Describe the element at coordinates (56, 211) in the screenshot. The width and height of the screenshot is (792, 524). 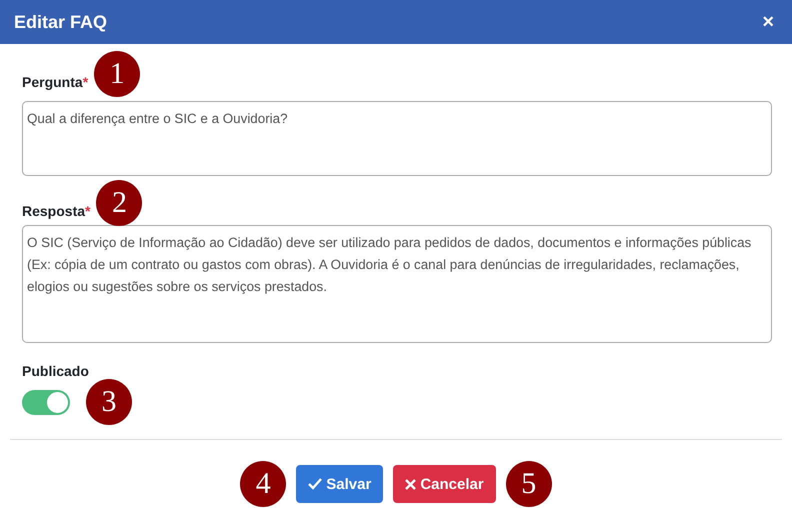
I see `field-label: Resposta*` at that location.